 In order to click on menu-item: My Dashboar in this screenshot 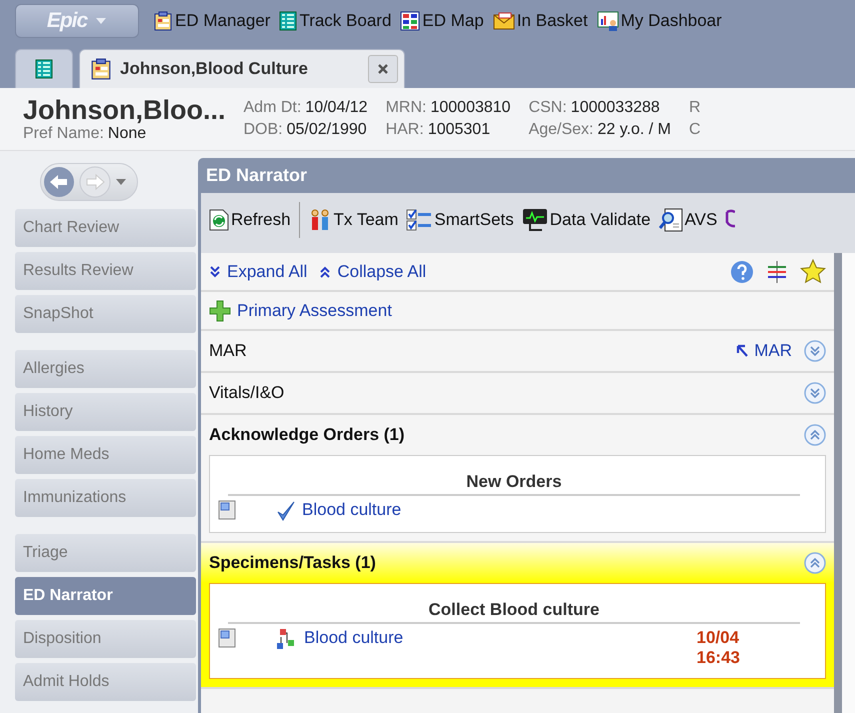, I will do `click(659, 21)`.